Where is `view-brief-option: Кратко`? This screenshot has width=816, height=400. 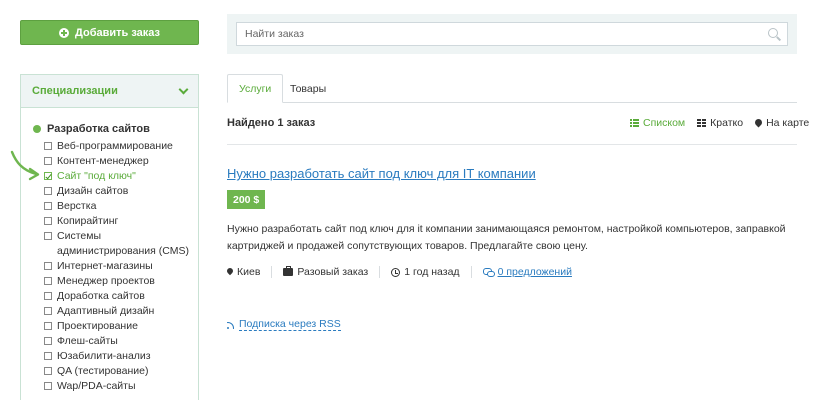
view-brief-option: Кратко is located at coordinates (720, 123).